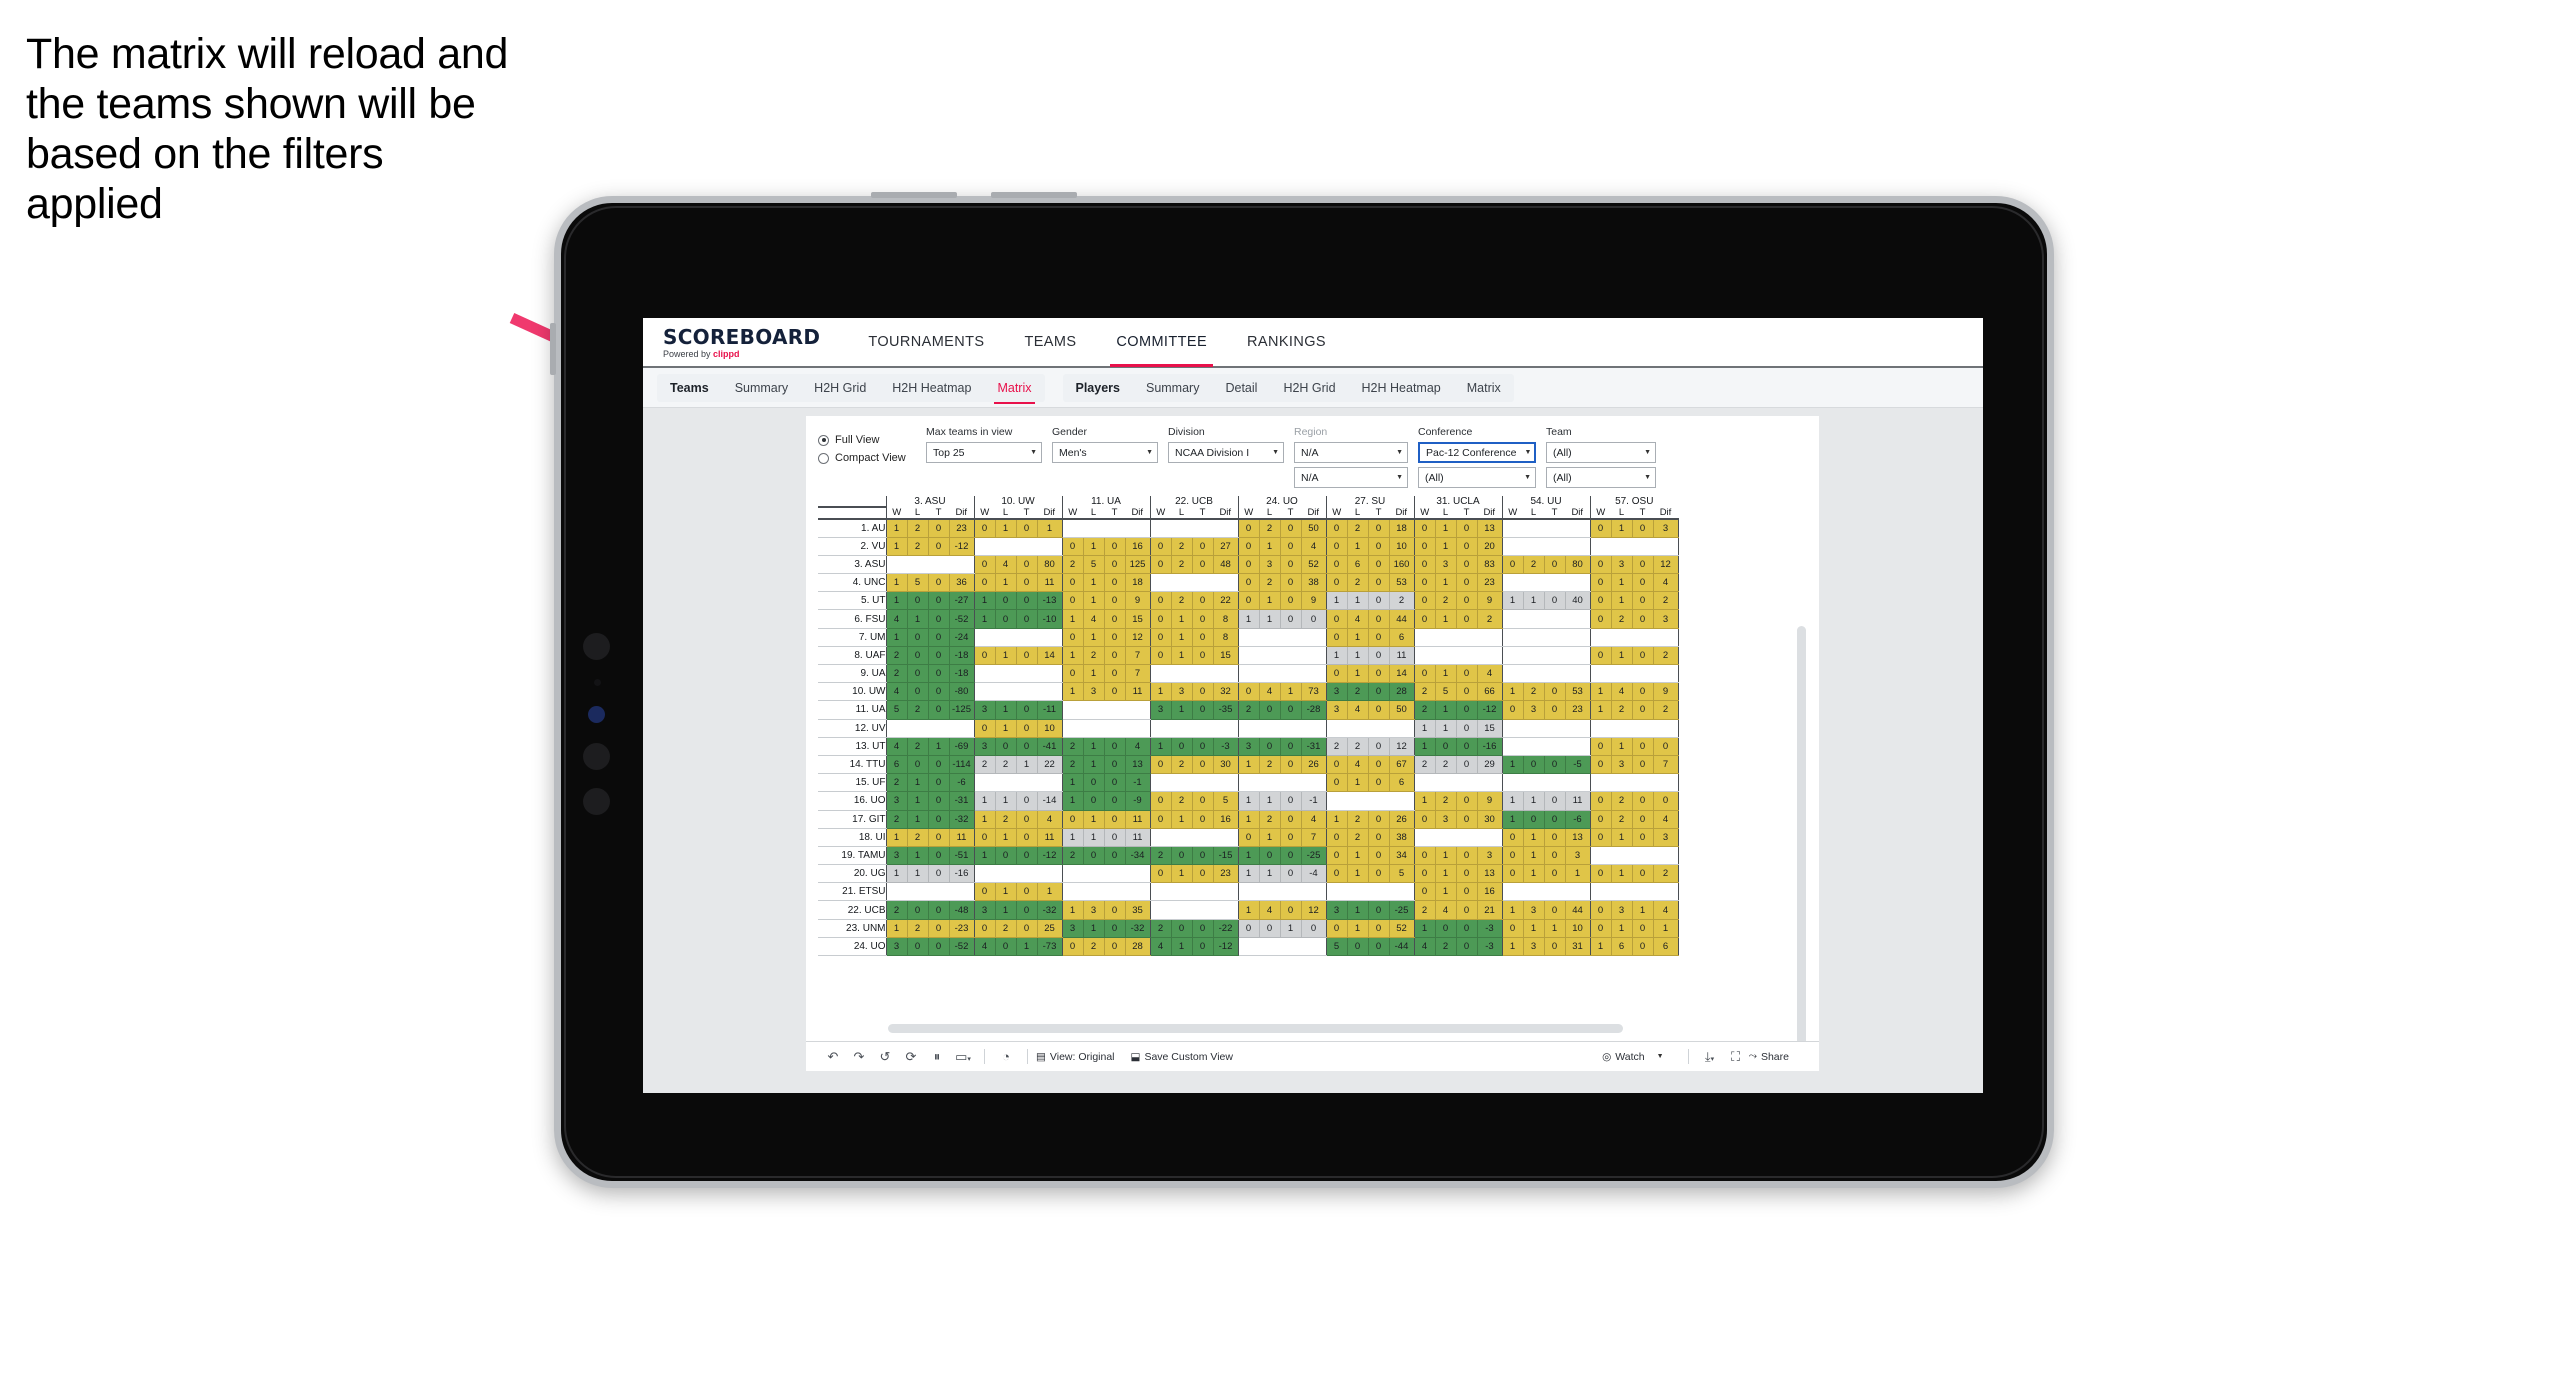 The image size is (2568, 1382). What do you see at coordinates (852, 892) in the screenshot?
I see `matrix-row-header: 21. ETSU` at bounding box center [852, 892].